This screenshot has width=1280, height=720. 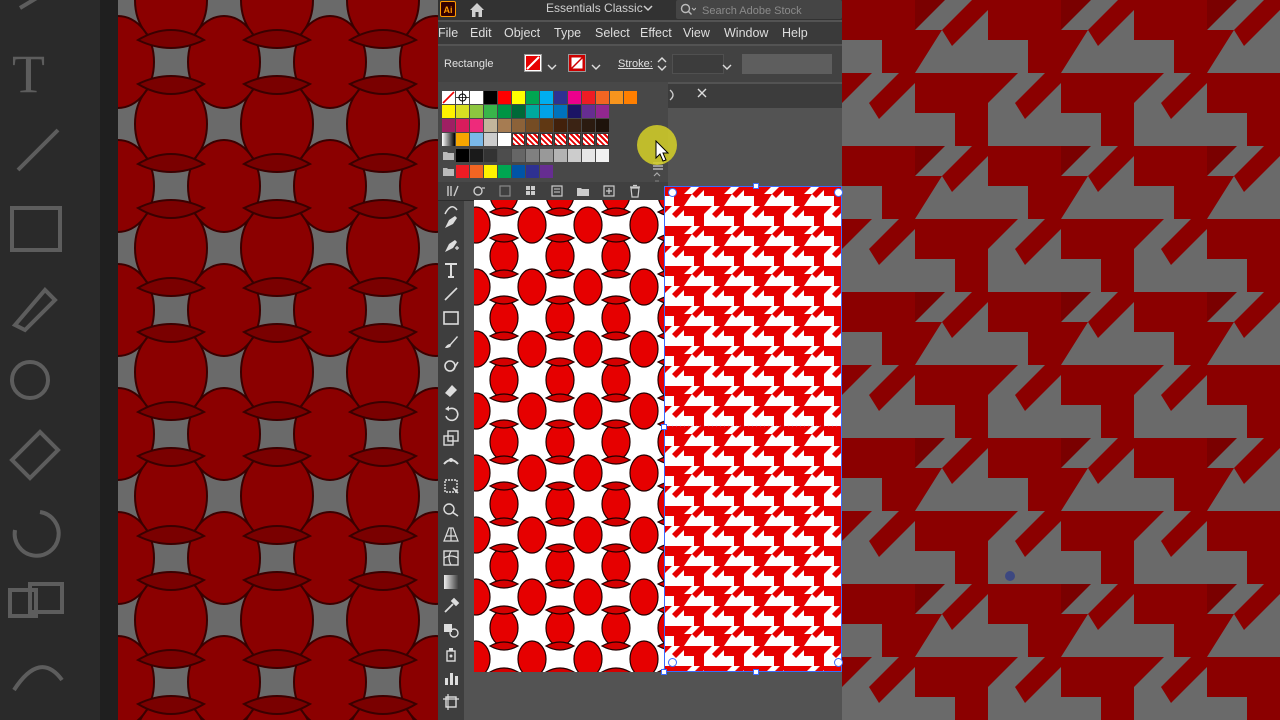 What do you see at coordinates (753, 429) in the screenshot?
I see `artboard-houndstooth-pattern` at bounding box center [753, 429].